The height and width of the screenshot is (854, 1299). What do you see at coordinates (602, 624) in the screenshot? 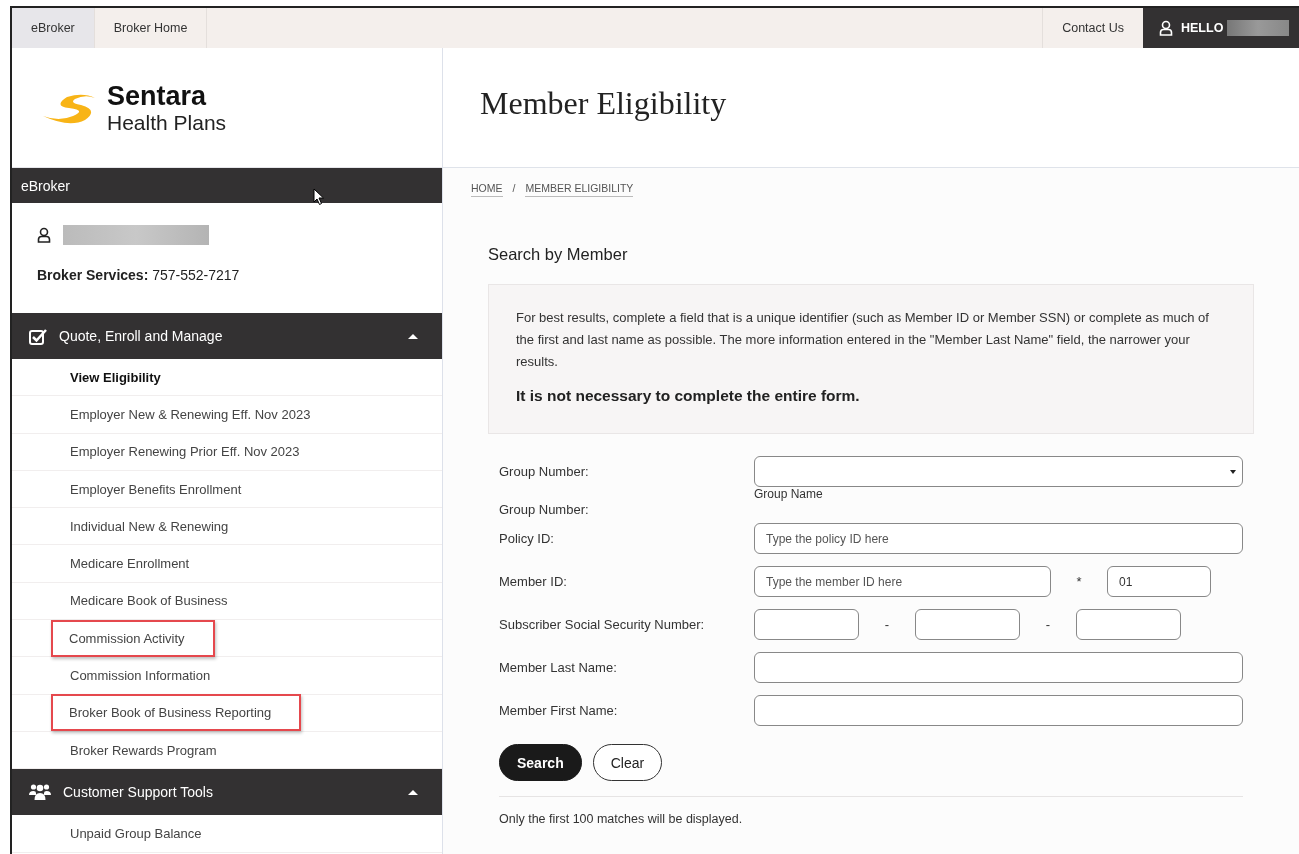
I see `field-label: Subscriber Social Security Number:` at bounding box center [602, 624].